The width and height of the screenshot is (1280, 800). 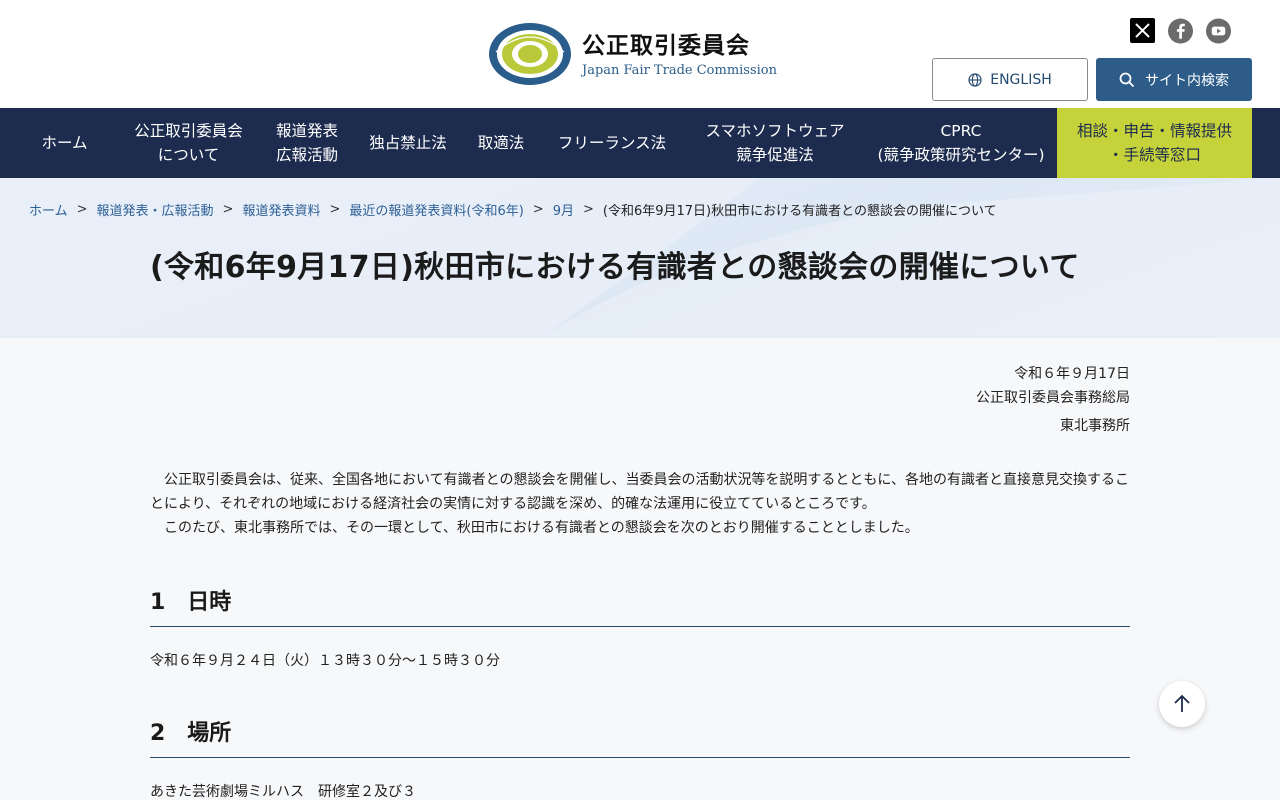 I want to click on release-meta: 令和６年９月17日 公正取引委員会事務総局 東北事務所, so click(x=1053, y=400).